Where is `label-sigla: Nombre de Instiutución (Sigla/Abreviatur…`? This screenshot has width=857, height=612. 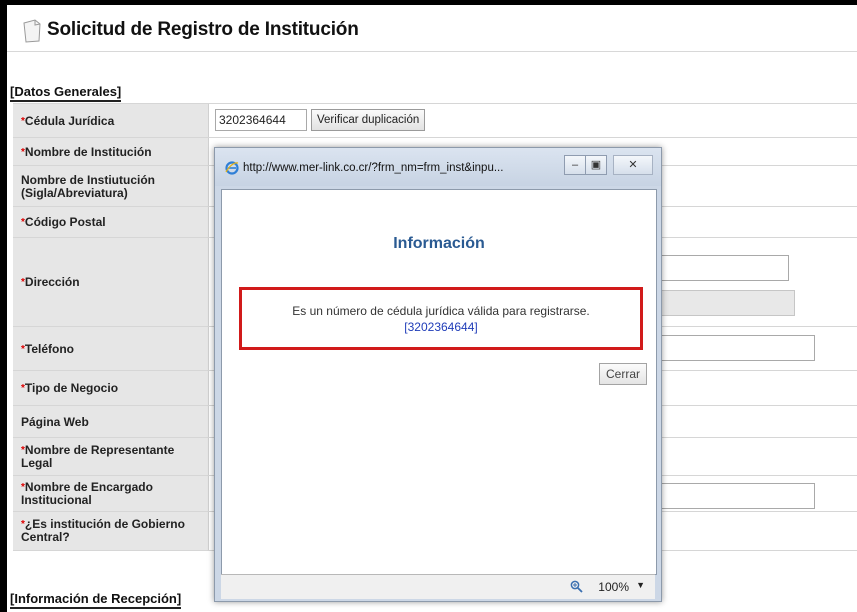
label-sigla: Nombre de Instiutución (Sigla/Abreviatur… is located at coordinates (111, 186).